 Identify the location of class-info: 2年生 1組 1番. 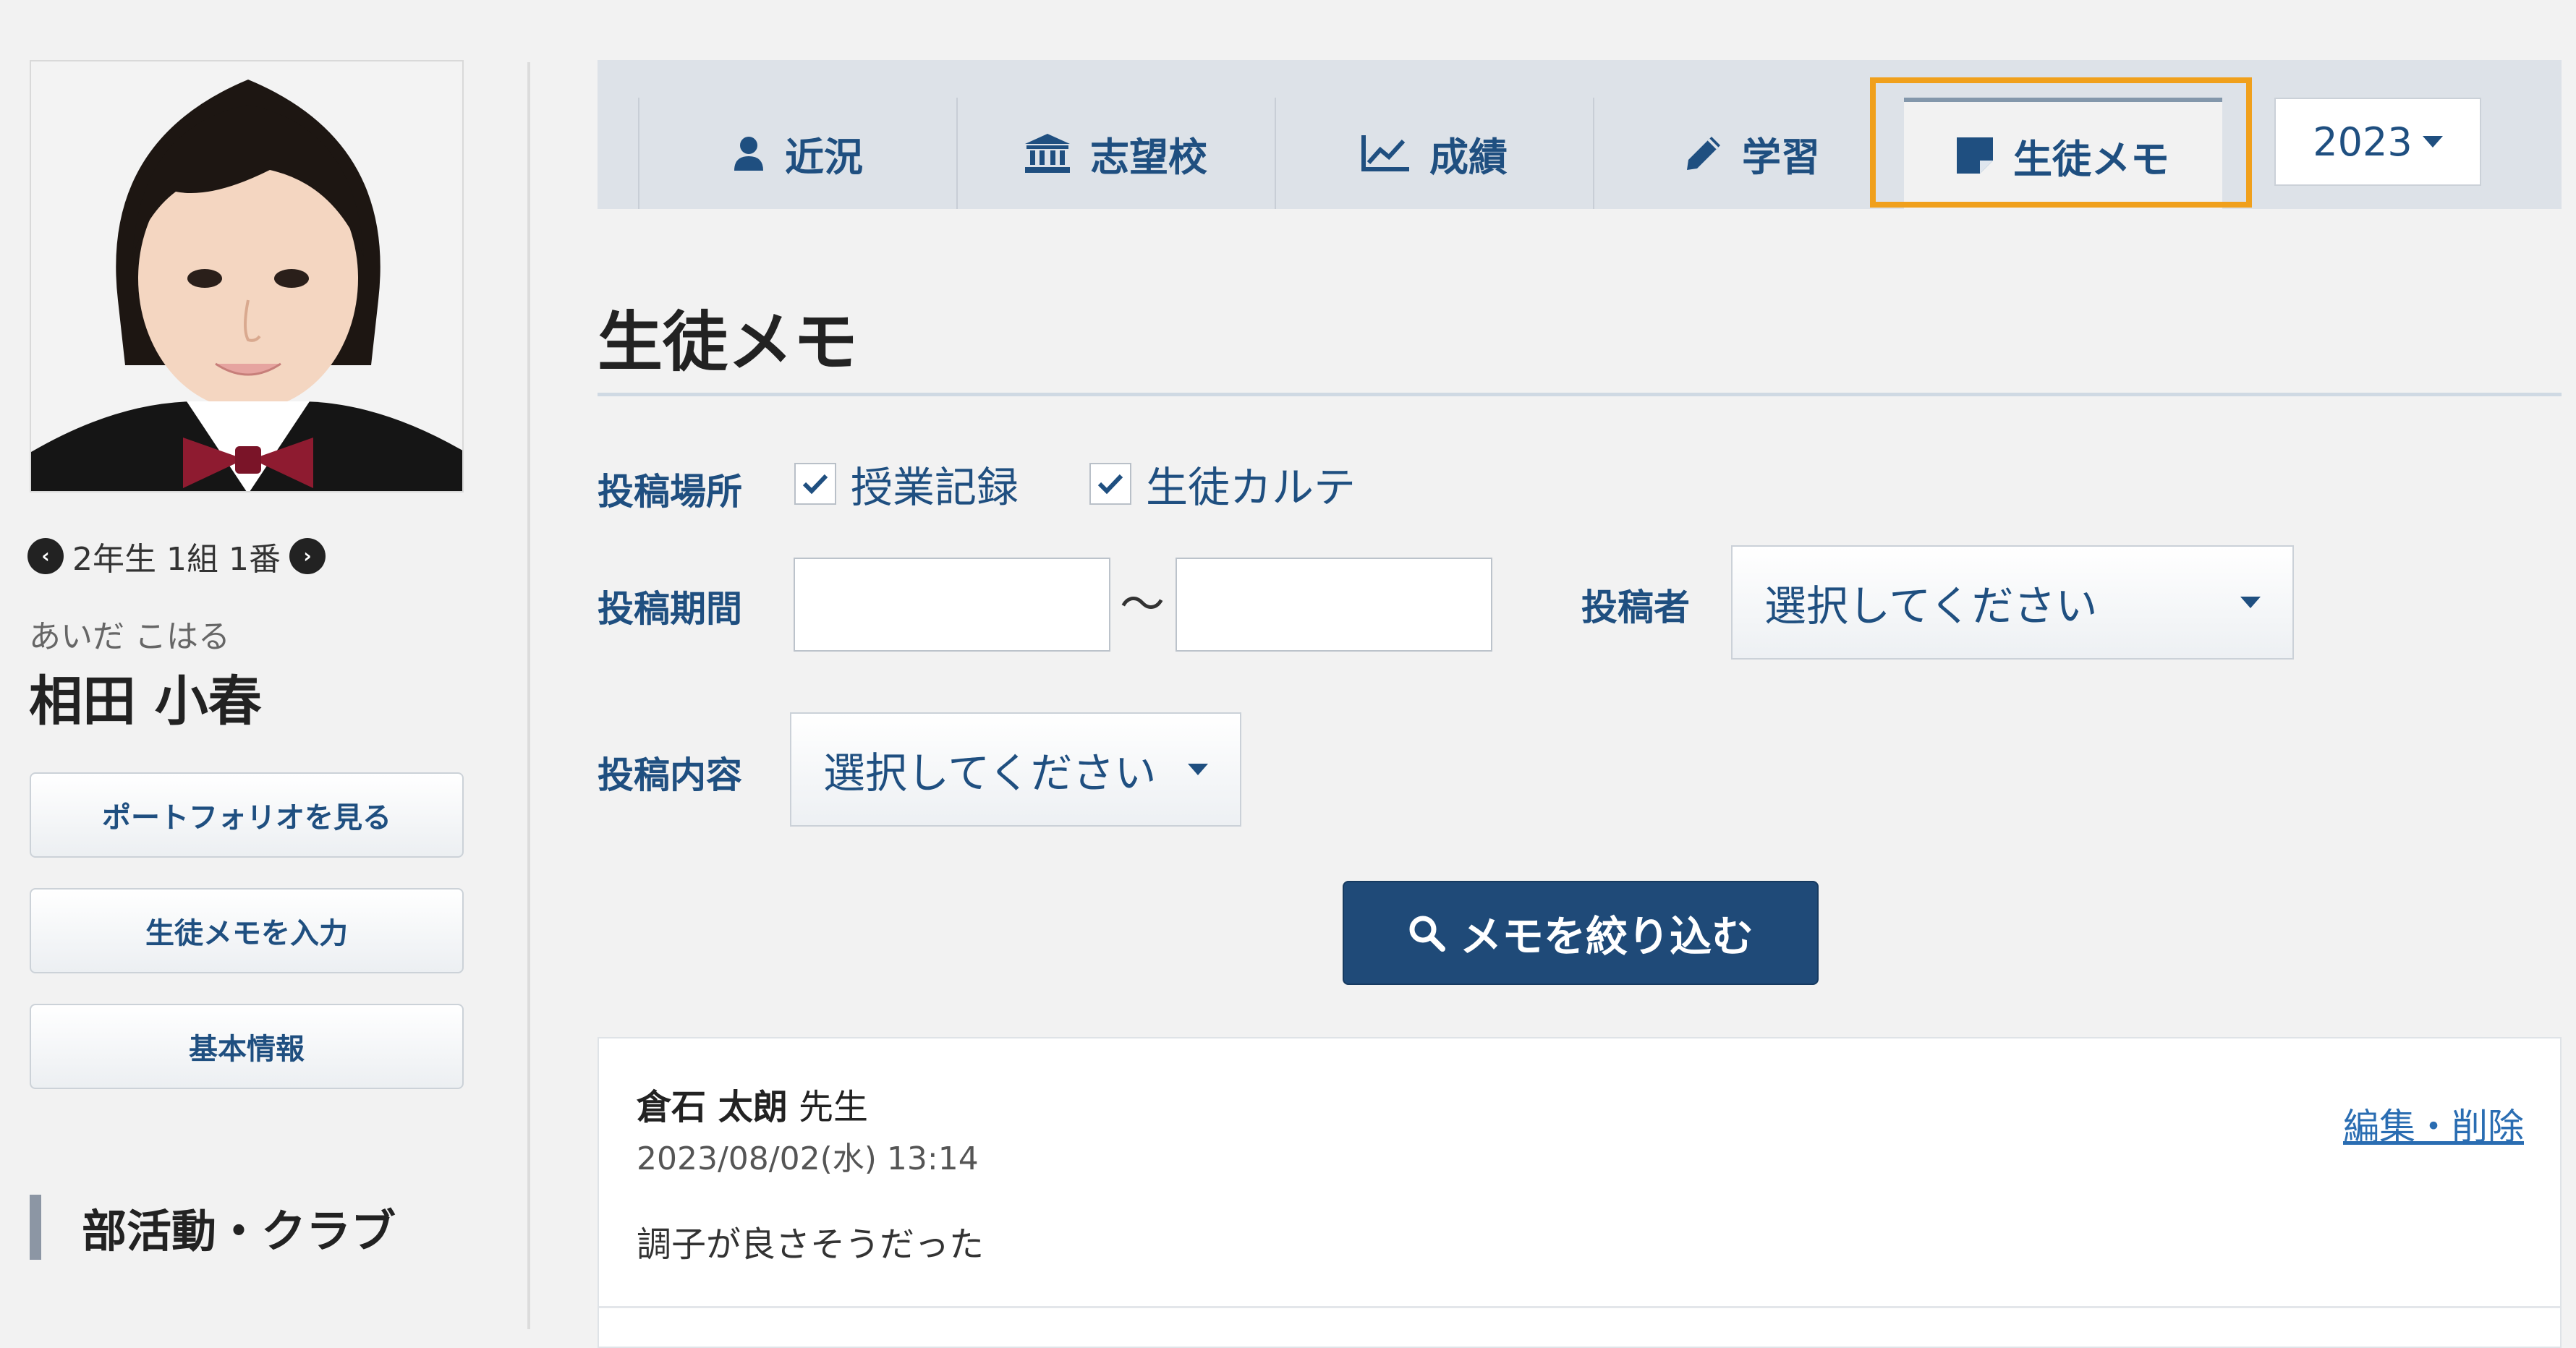
(176, 559).